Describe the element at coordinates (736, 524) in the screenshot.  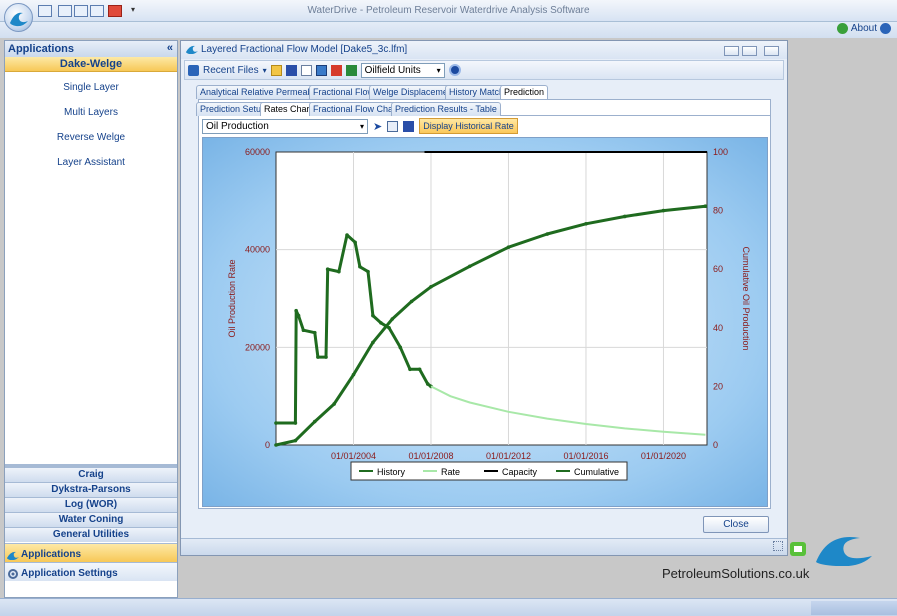
I see `close-button: Close` at that location.